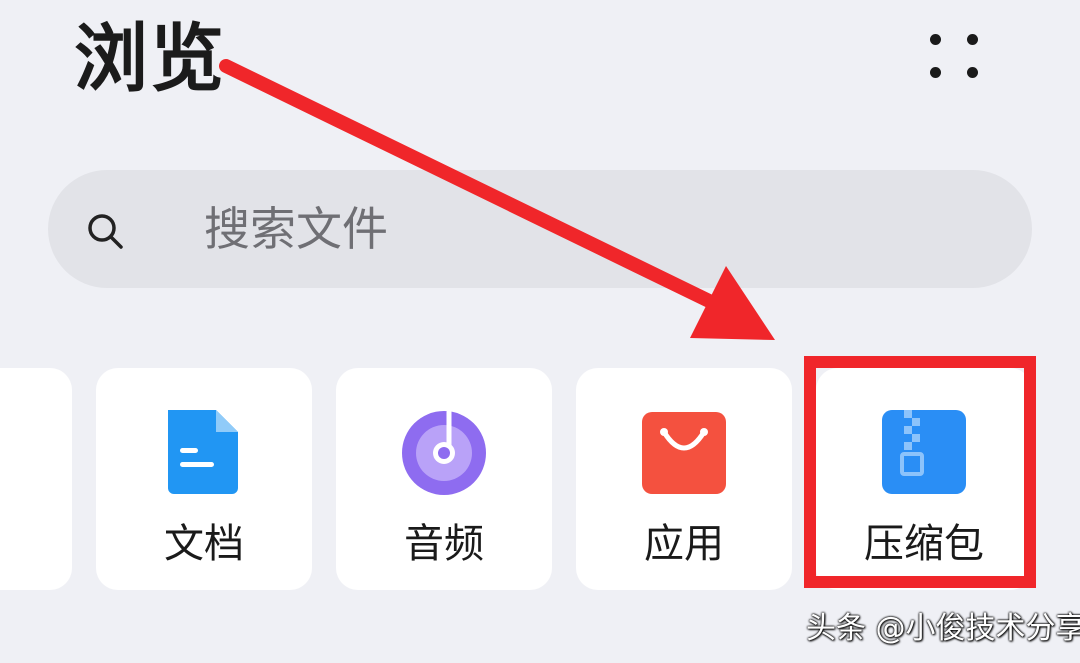  I want to click on category-audio: 音频, so click(444, 479).